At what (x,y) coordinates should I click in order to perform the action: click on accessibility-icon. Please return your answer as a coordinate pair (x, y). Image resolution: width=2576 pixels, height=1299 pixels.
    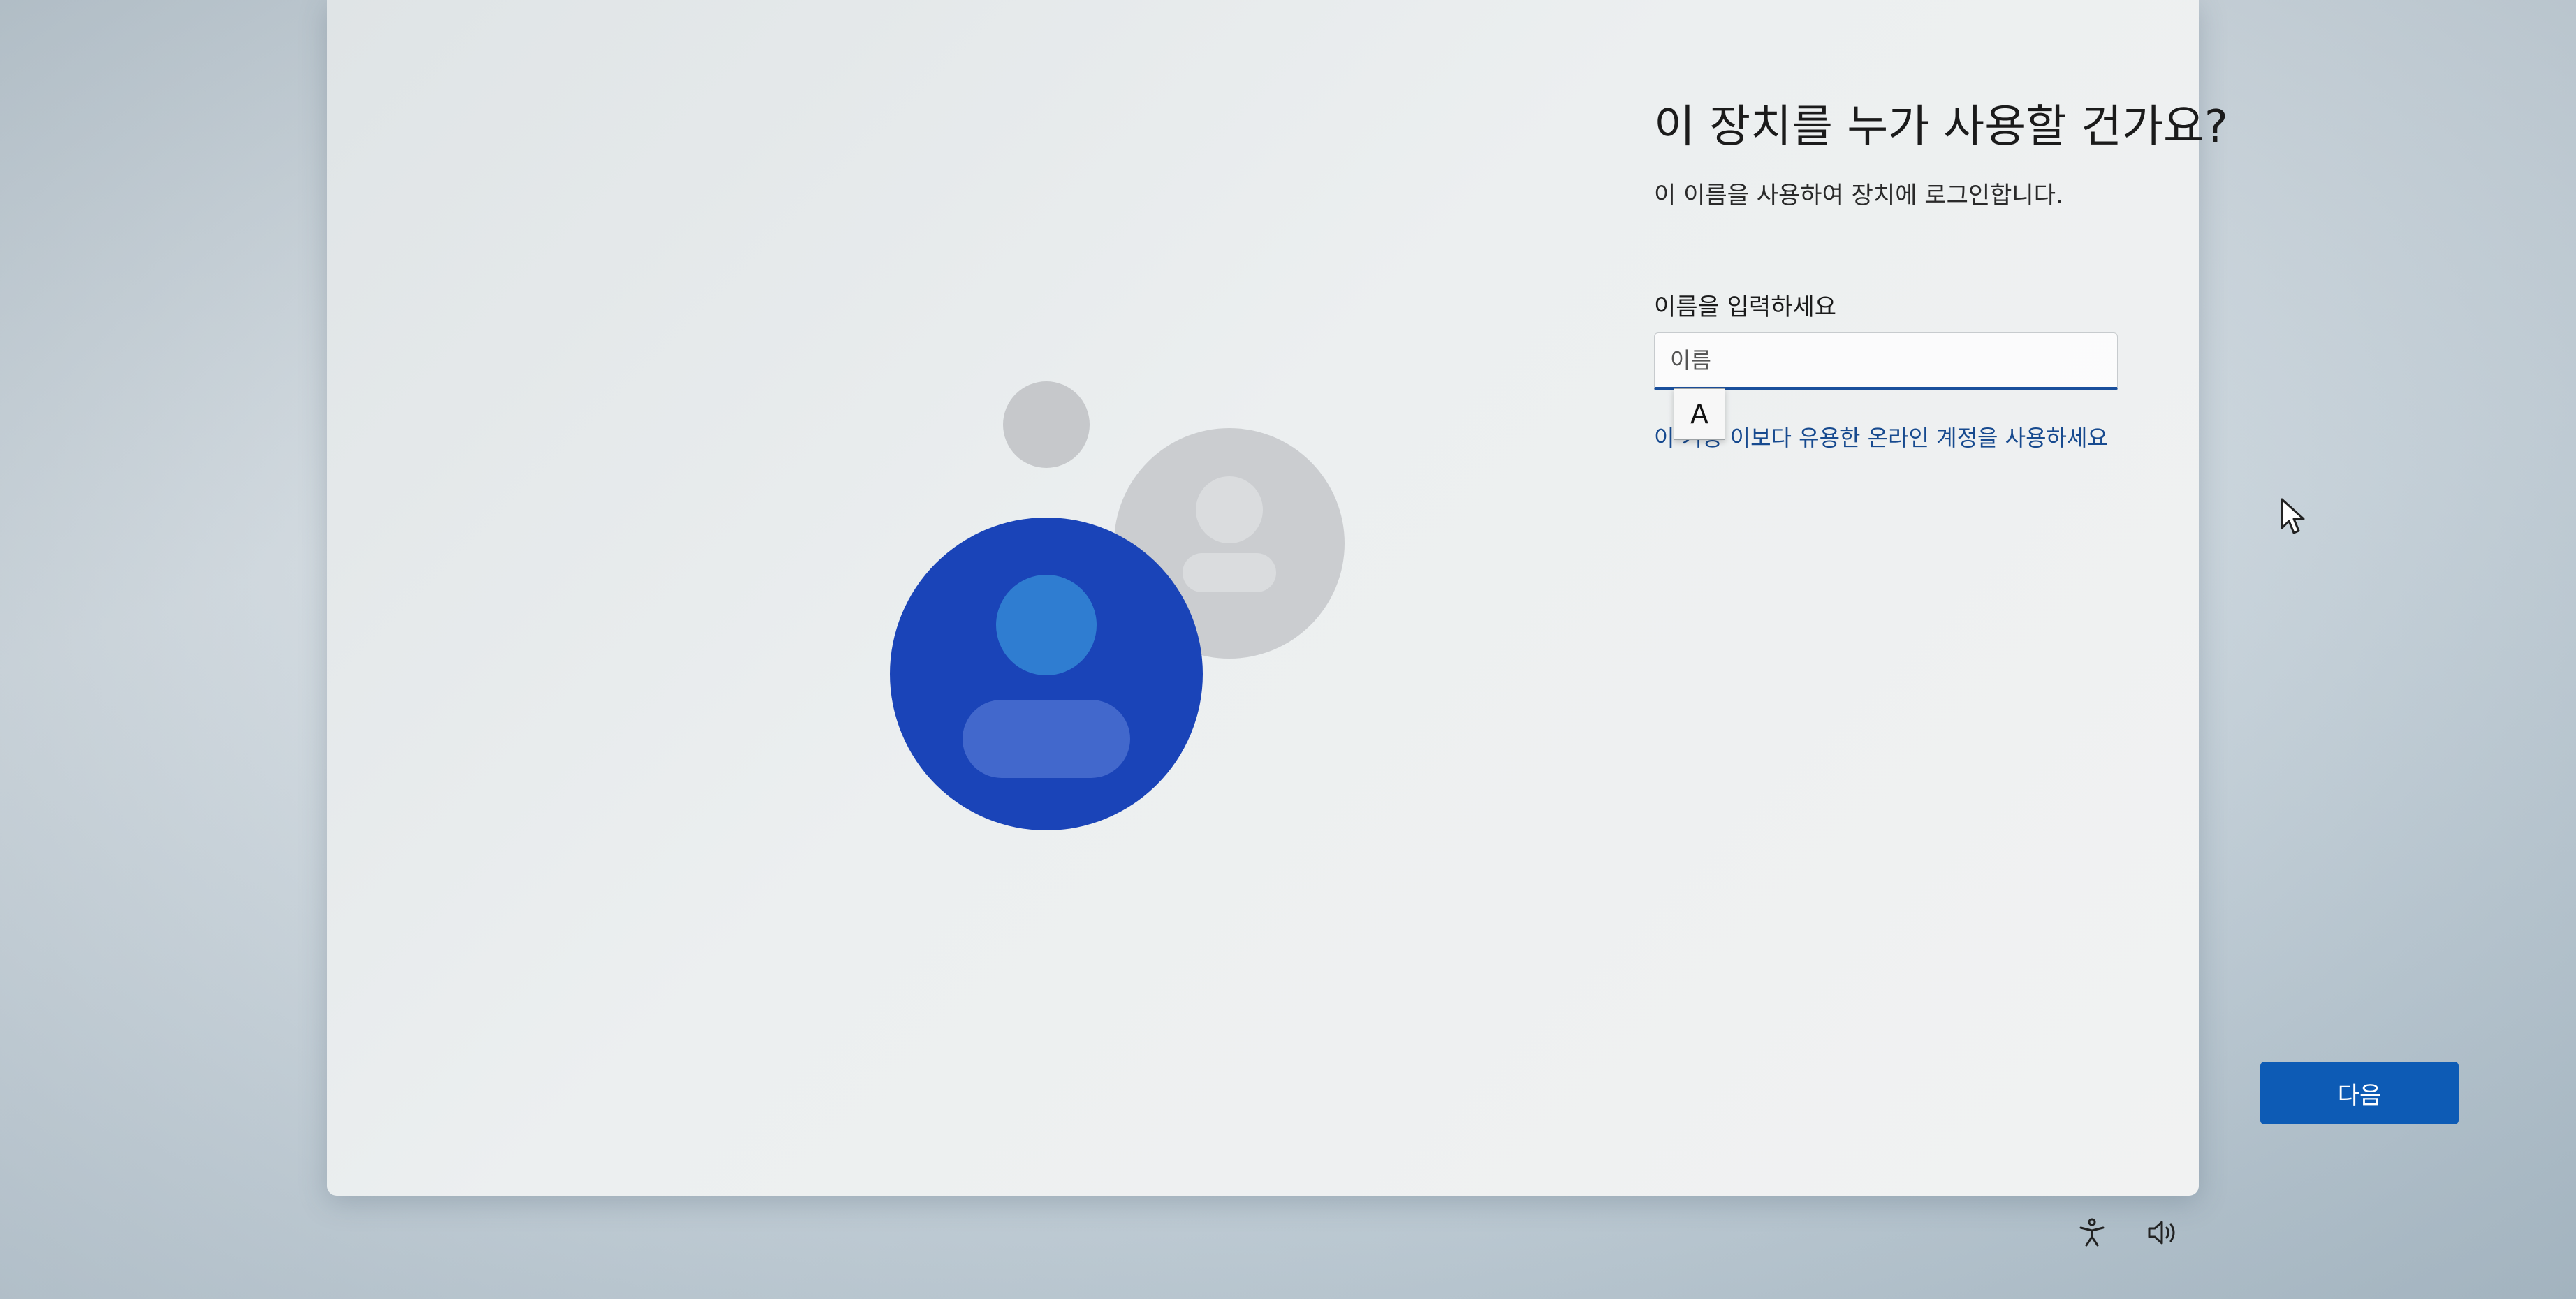
    Looking at the image, I should click on (2092, 1233).